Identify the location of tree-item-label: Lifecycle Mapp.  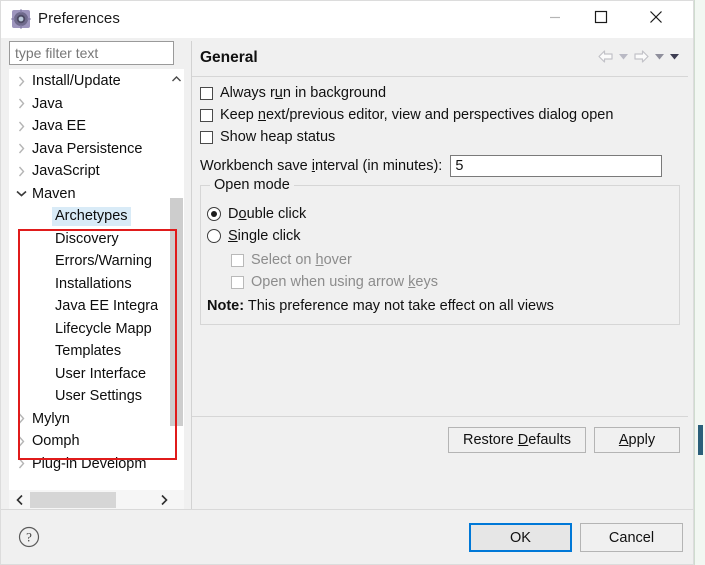
(103, 328).